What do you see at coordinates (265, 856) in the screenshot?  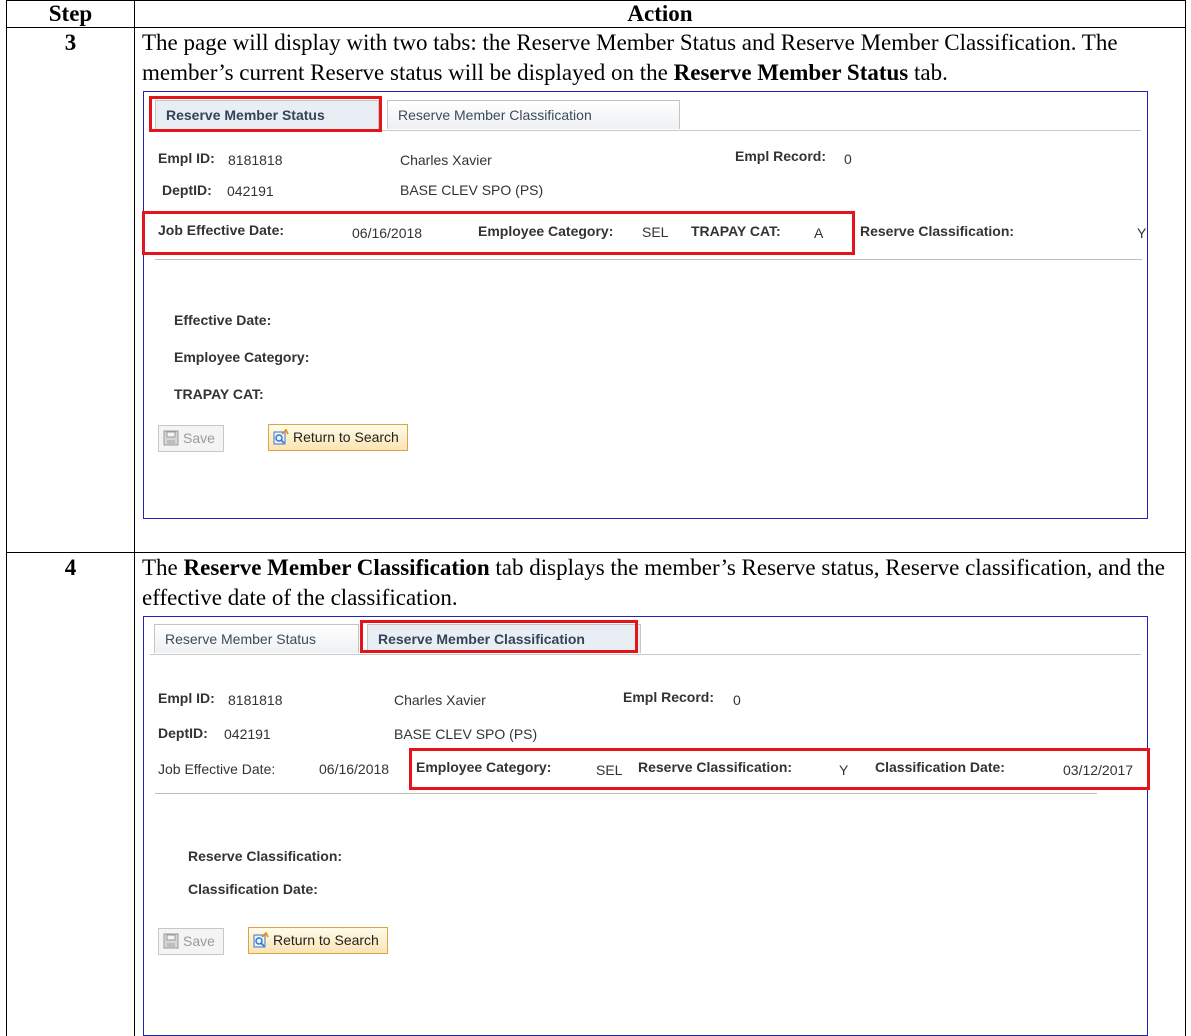 I see `reserve-classification-field-label: Reserve Classification:` at bounding box center [265, 856].